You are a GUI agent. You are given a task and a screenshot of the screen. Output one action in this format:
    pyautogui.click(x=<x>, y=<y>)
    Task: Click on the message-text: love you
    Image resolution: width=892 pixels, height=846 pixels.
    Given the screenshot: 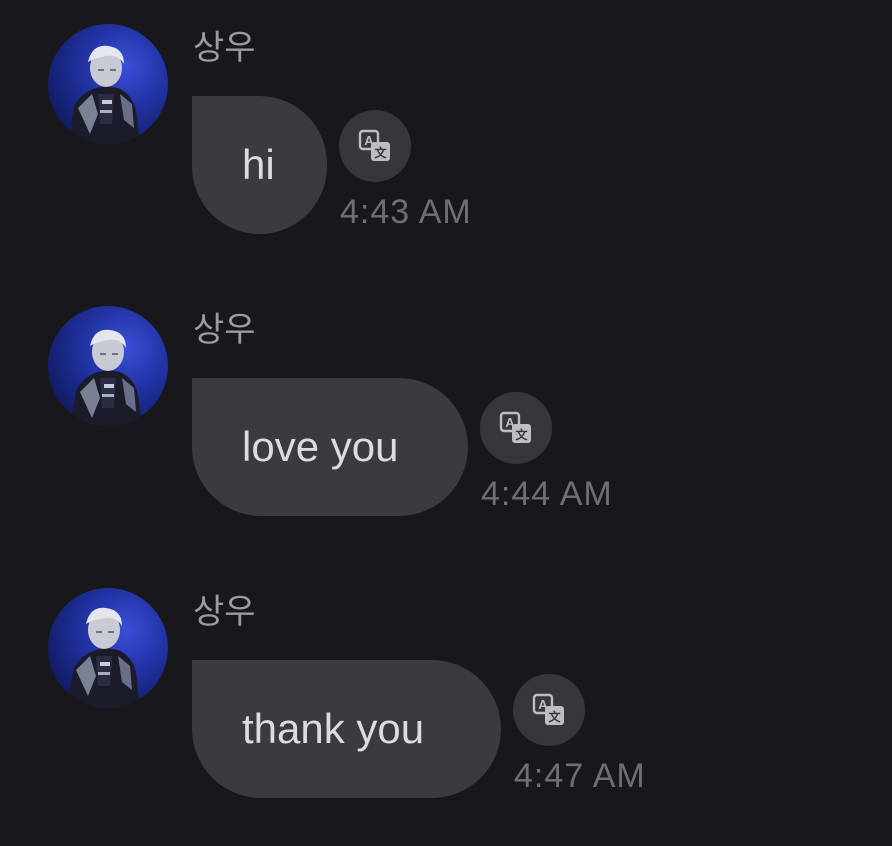 What is the action you would take?
    pyautogui.click(x=320, y=446)
    